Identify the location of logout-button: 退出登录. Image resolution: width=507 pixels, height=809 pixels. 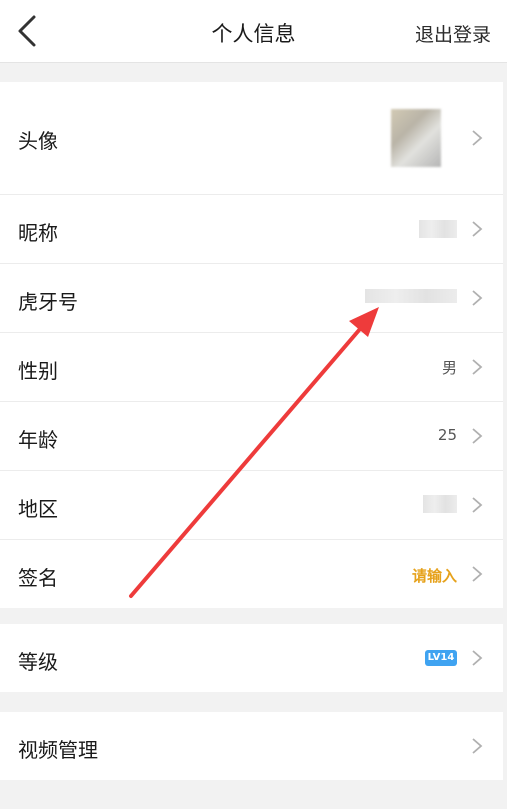
(453, 33).